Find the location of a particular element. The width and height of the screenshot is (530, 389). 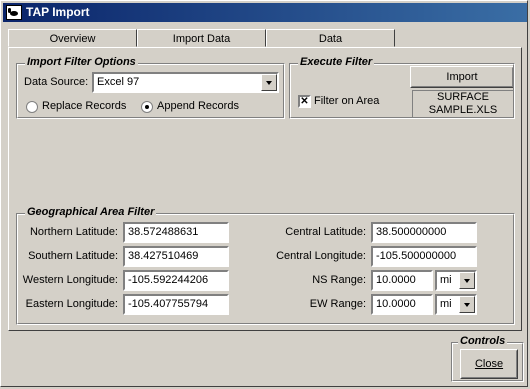

eastern-longitude-input: -105.407755794 is located at coordinates (176, 304).